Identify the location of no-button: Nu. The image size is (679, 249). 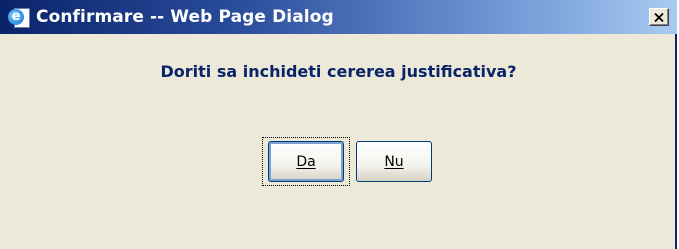
(394, 161).